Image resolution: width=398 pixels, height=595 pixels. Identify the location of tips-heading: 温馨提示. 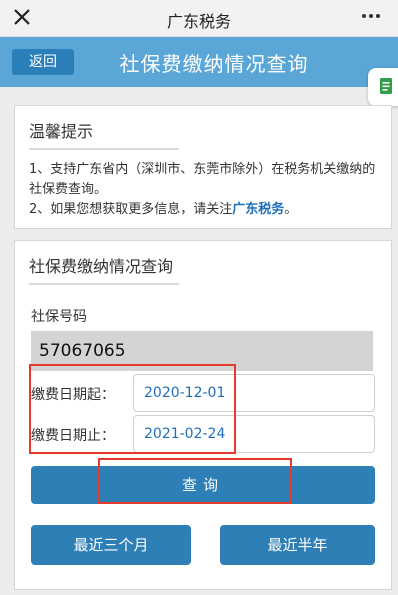
(104, 134).